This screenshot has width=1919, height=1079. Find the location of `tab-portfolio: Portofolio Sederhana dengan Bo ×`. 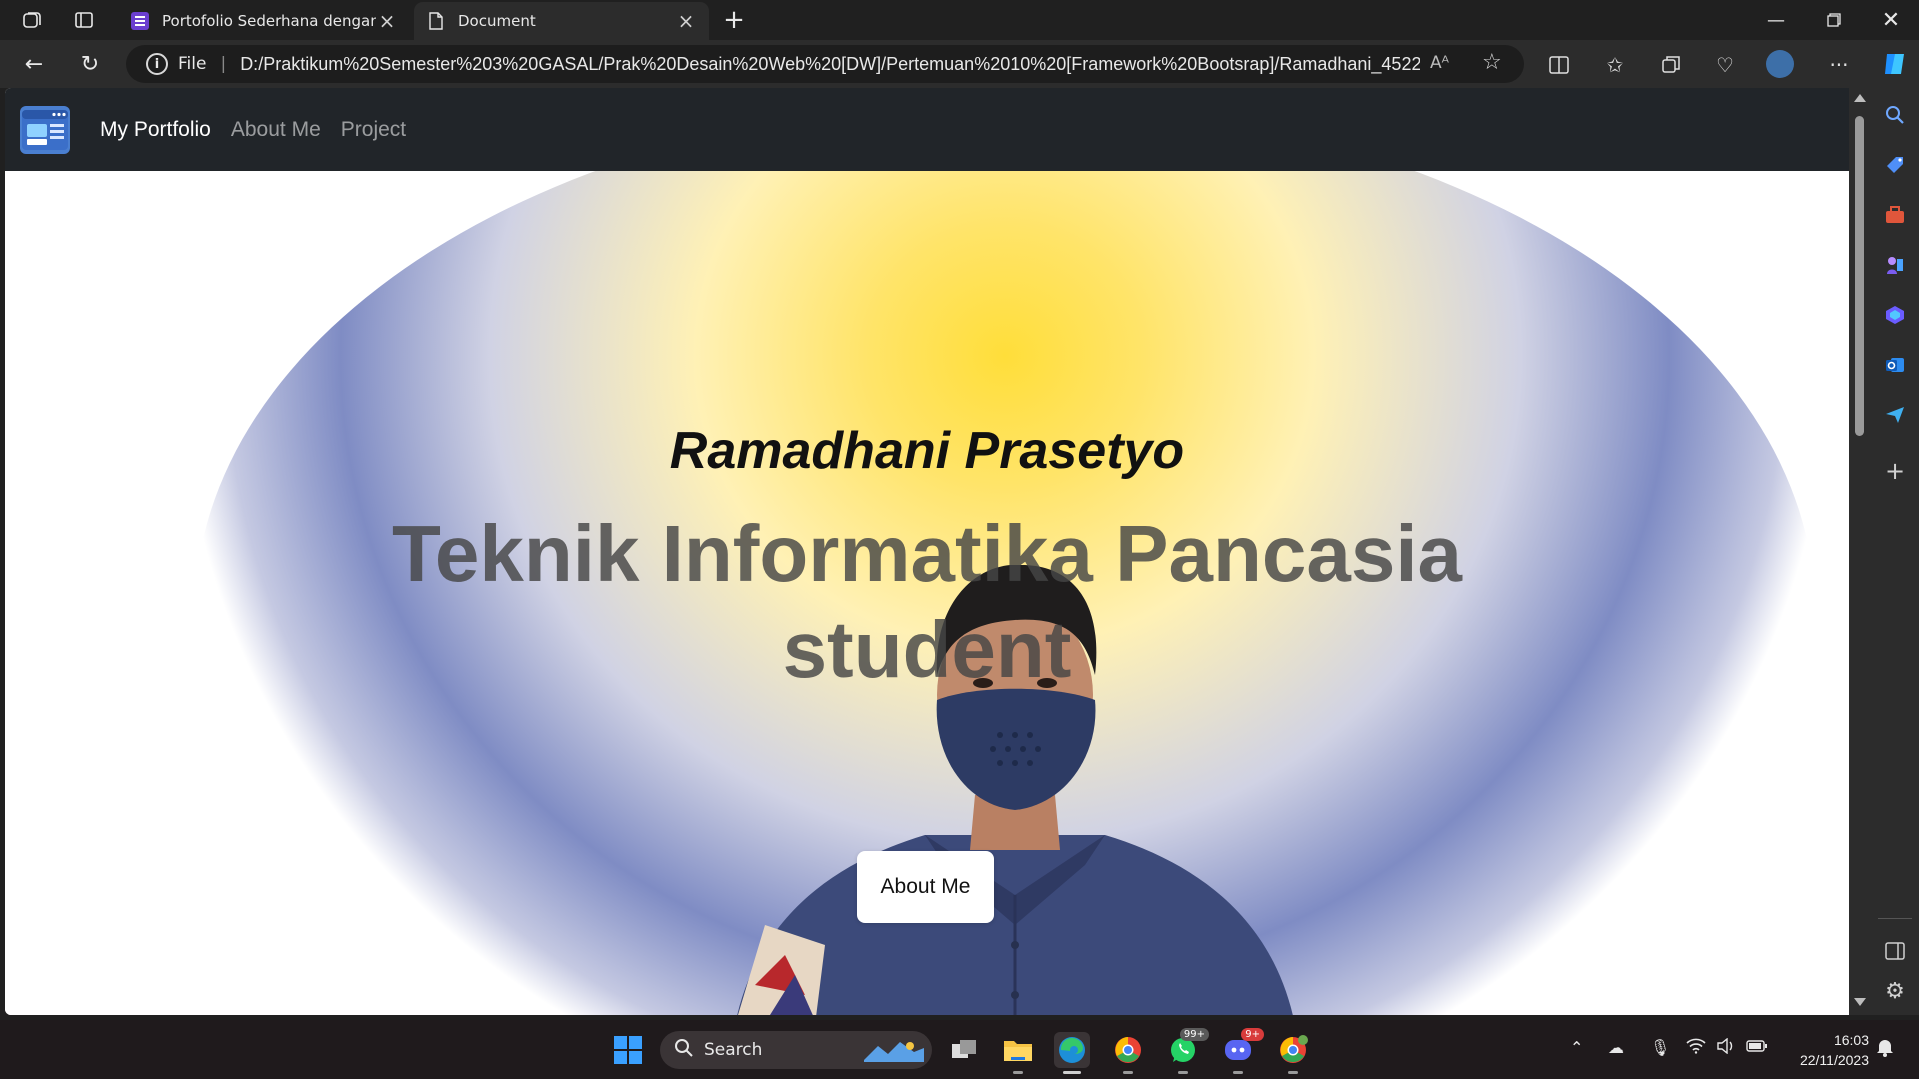

tab-portfolio: Portofolio Sederhana dengan Bo × is located at coordinates (264, 21).